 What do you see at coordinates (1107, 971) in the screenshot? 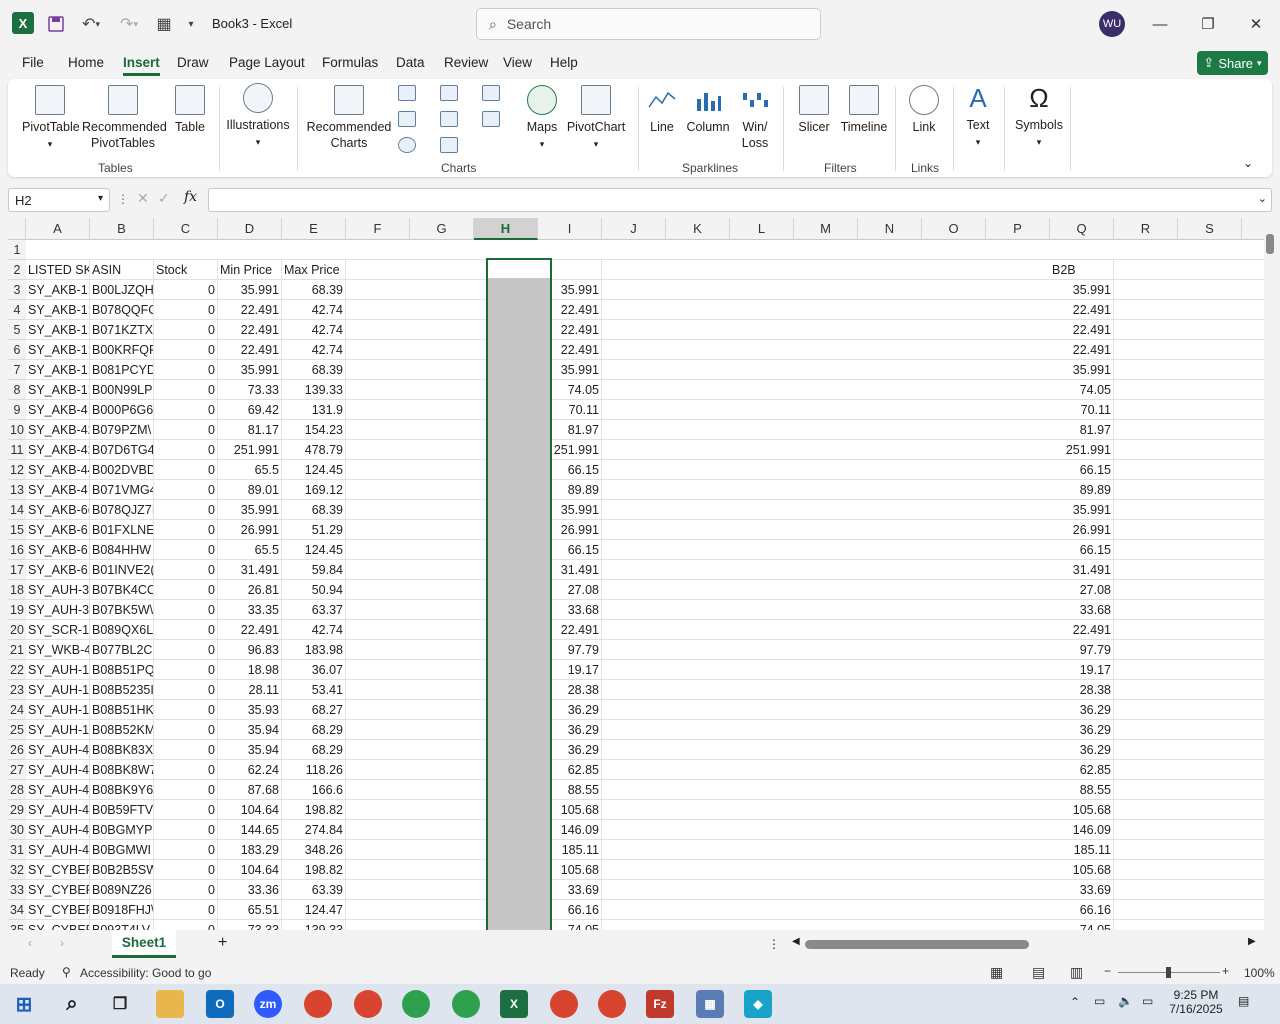
I see `zoom-out-icon: −` at bounding box center [1107, 971].